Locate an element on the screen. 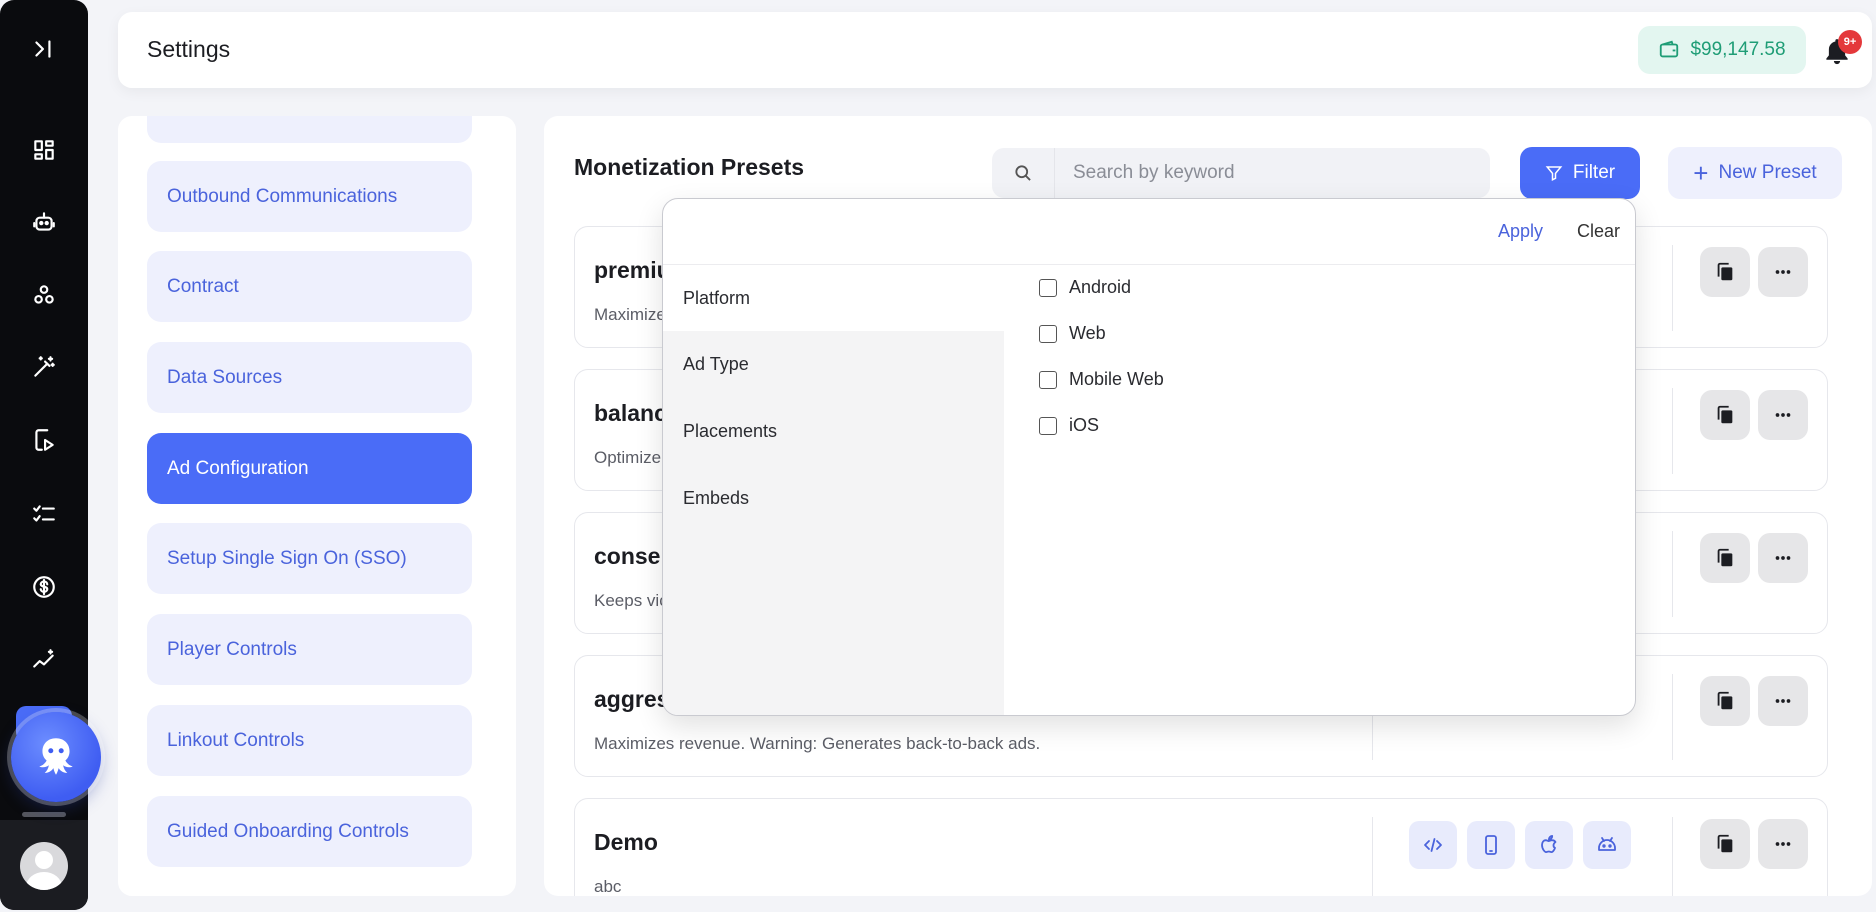 This screenshot has height=912, width=1876. option-label: iOS is located at coordinates (1084, 425).